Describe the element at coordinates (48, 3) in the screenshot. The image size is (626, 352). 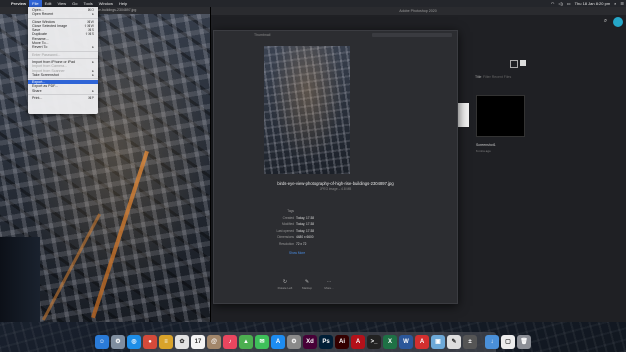
I see `menu-edit: Edit` at that location.